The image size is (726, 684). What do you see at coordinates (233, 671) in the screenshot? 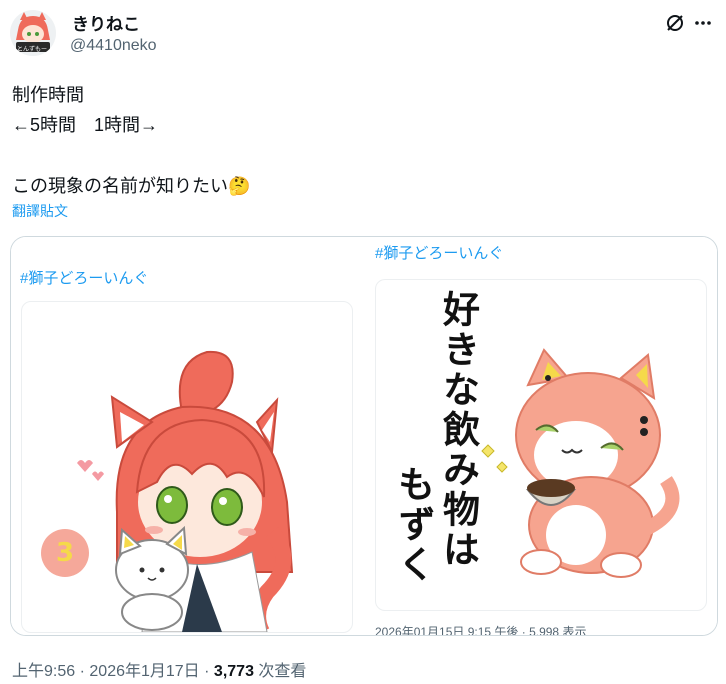
I see `view-count: 3,773` at bounding box center [233, 671].